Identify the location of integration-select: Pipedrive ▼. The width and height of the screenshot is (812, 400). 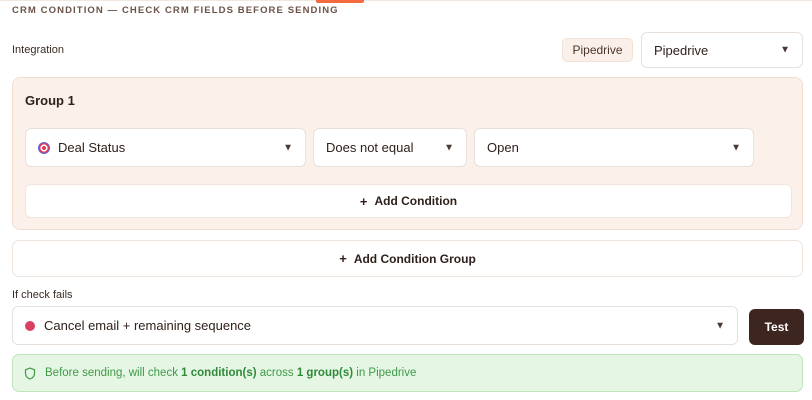
(722, 50).